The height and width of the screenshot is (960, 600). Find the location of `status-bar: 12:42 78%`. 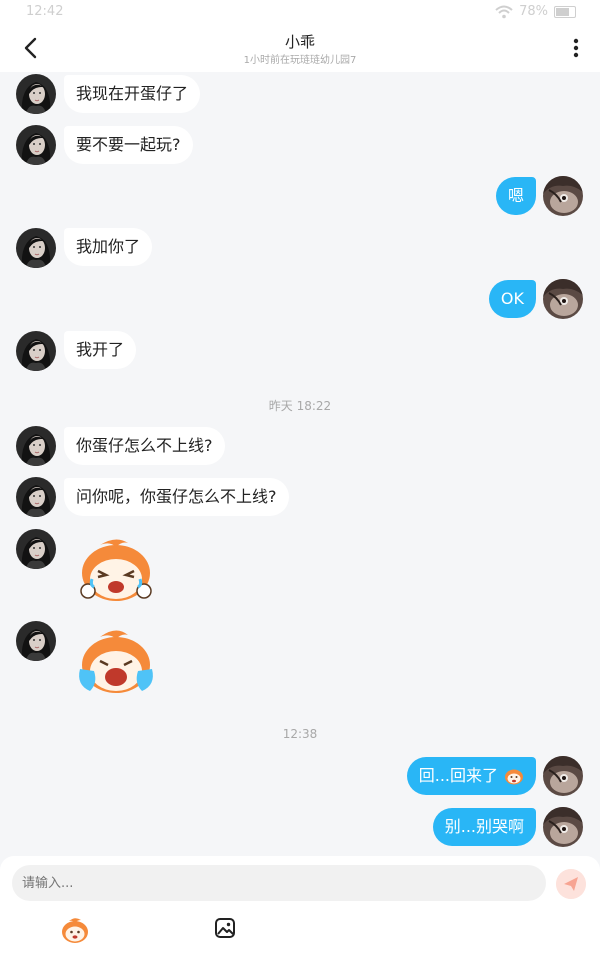

status-bar: 12:42 78% is located at coordinates (300, 12).